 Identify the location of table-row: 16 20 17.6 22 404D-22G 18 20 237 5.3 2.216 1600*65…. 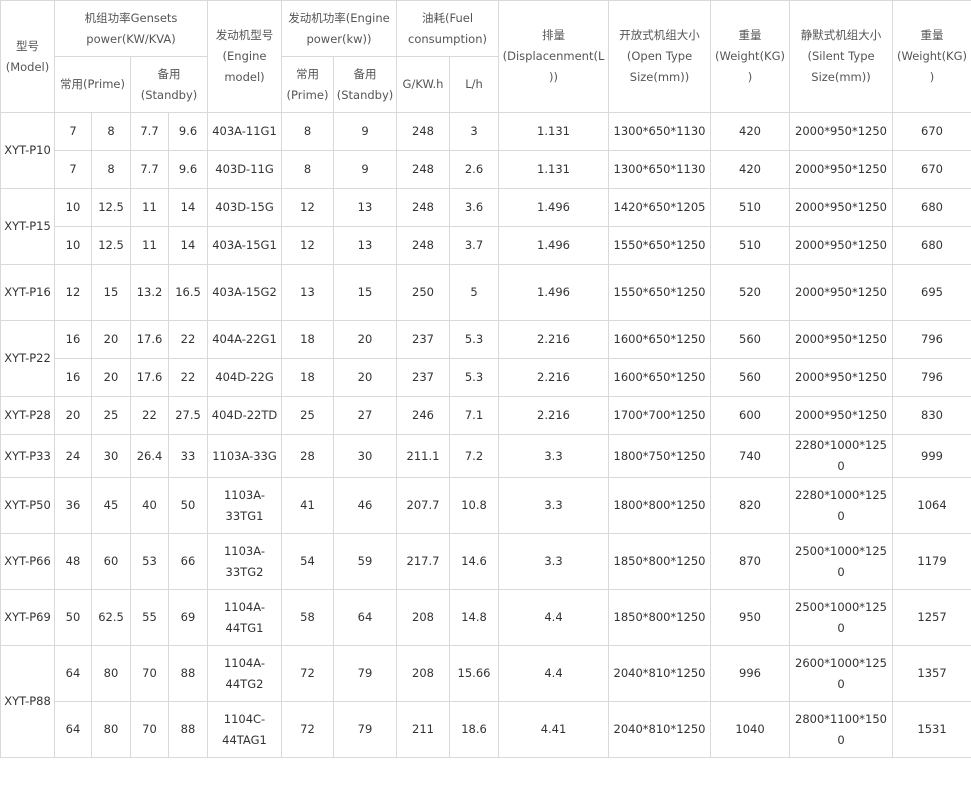
(486, 377).